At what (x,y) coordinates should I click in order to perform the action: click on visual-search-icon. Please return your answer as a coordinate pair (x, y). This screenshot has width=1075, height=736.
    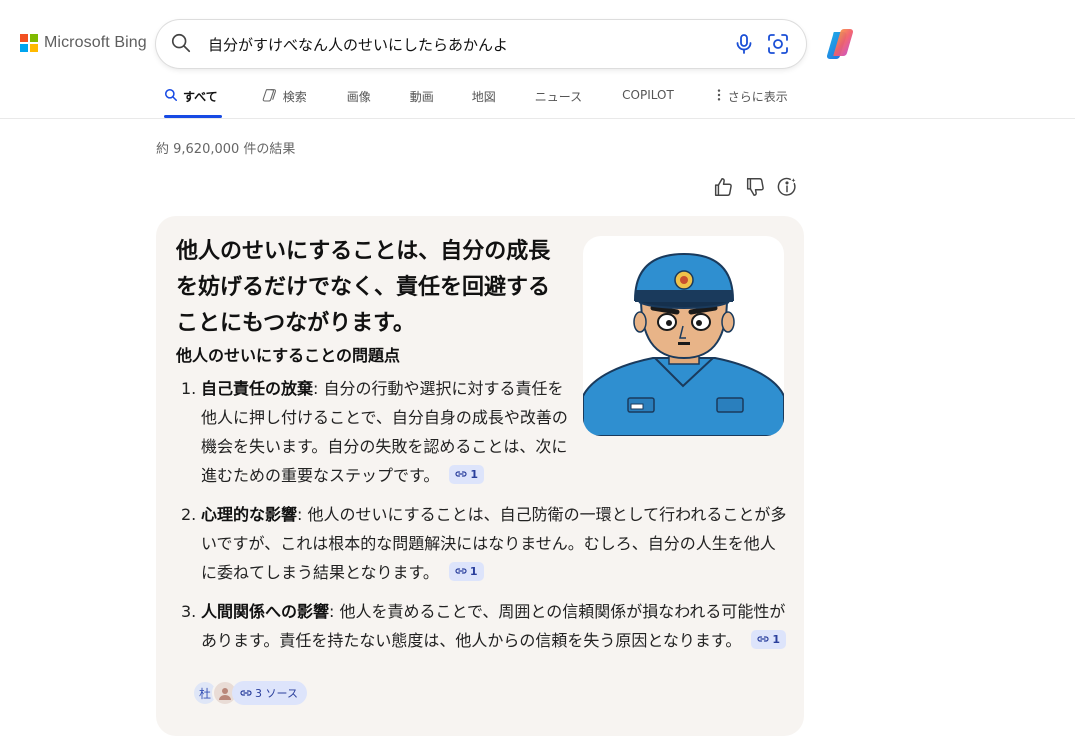
    Looking at the image, I should click on (778, 44).